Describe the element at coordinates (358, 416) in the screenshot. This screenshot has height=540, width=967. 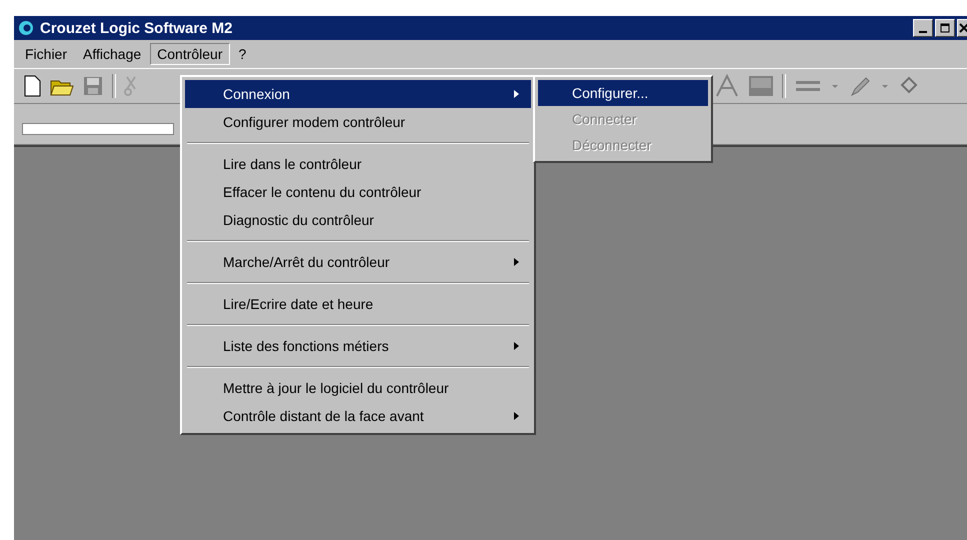
I see `menu-item: Contrôle distant de la face avant` at that location.